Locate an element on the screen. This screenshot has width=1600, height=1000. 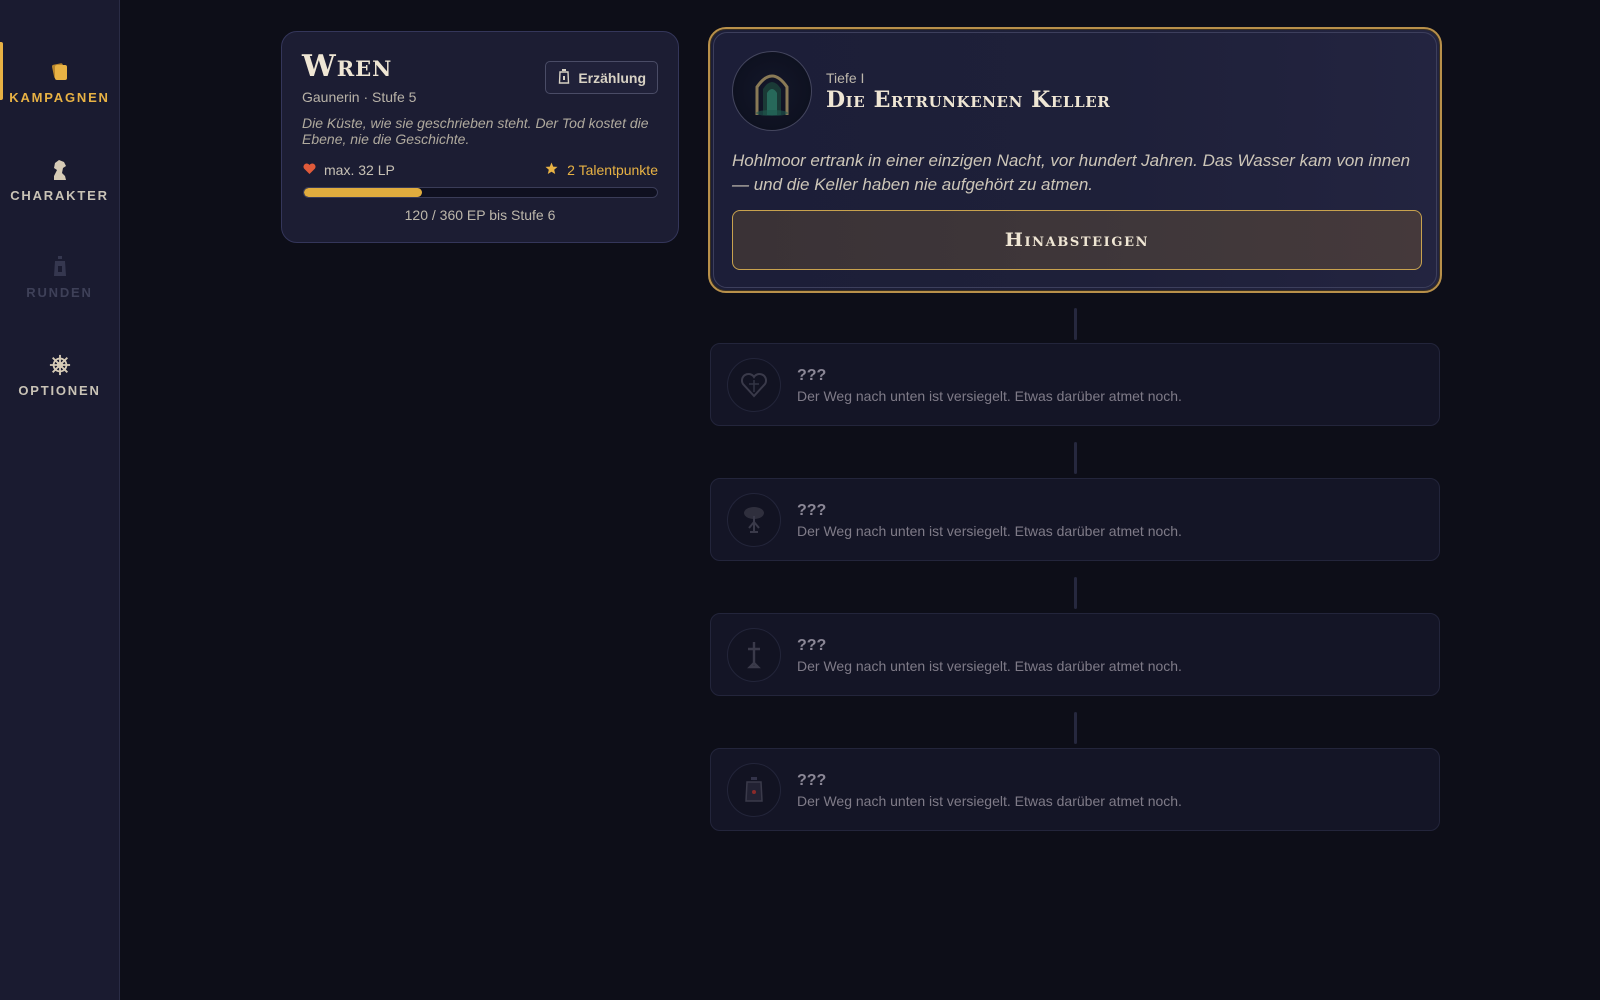
talent-stat: 2 Talentpunkte is located at coordinates (601, 170).